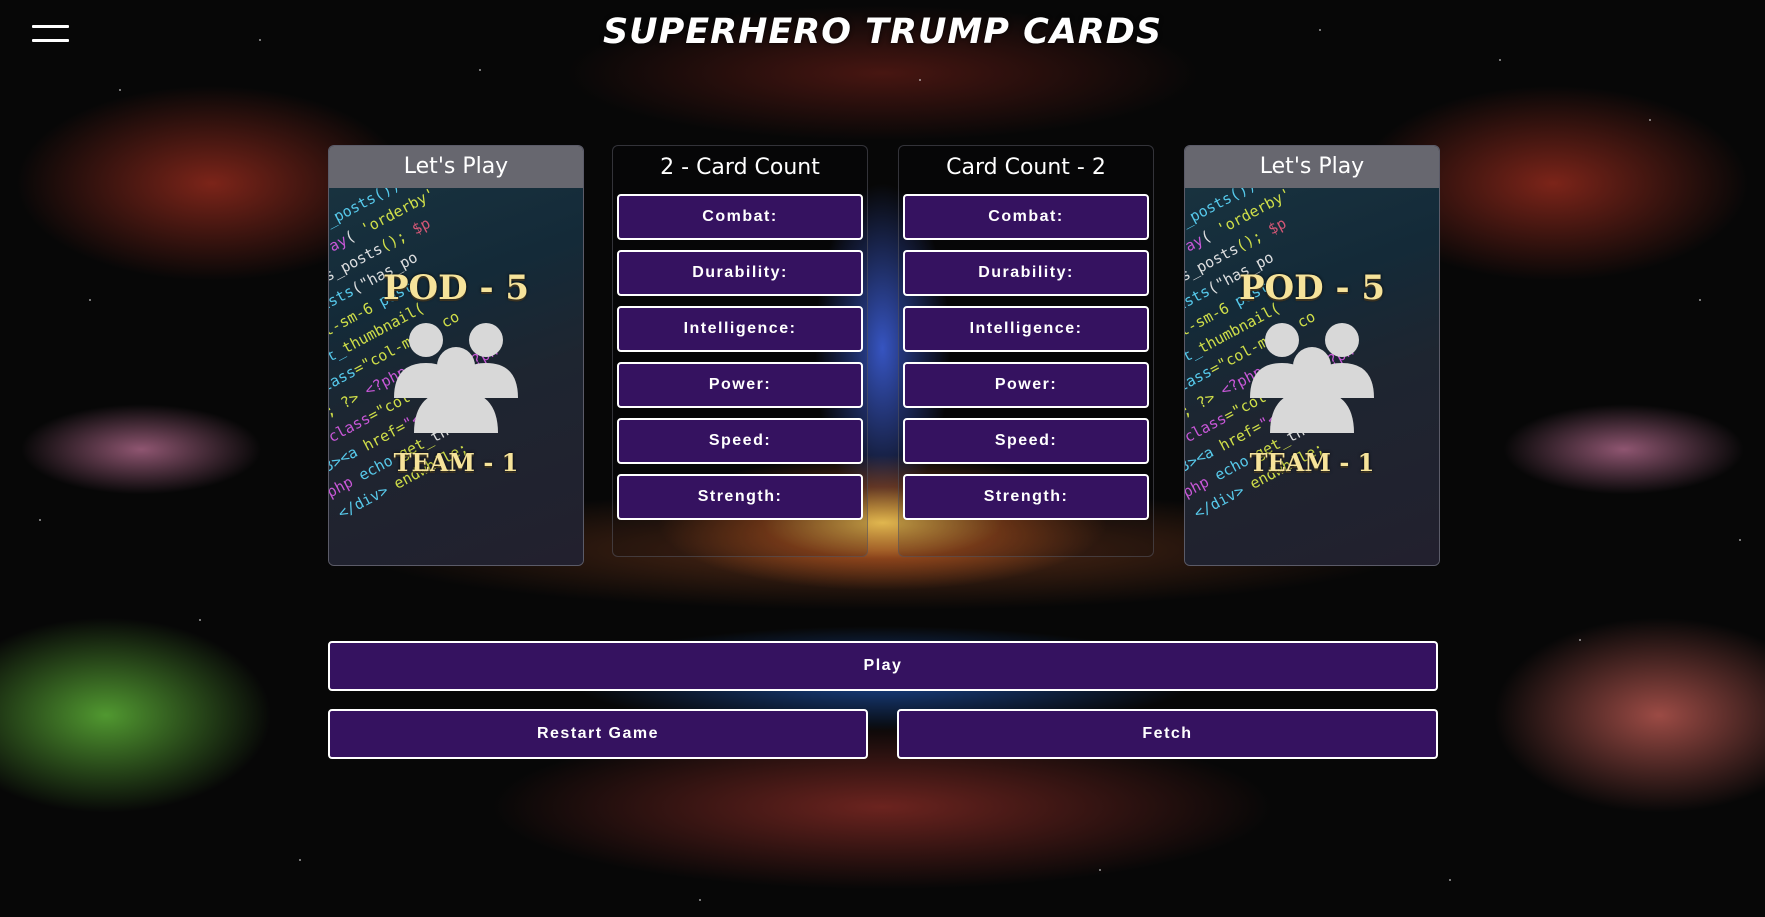  I want to click on page-title: SUPERHERO TRUMP CARDS, so click(882, 32).